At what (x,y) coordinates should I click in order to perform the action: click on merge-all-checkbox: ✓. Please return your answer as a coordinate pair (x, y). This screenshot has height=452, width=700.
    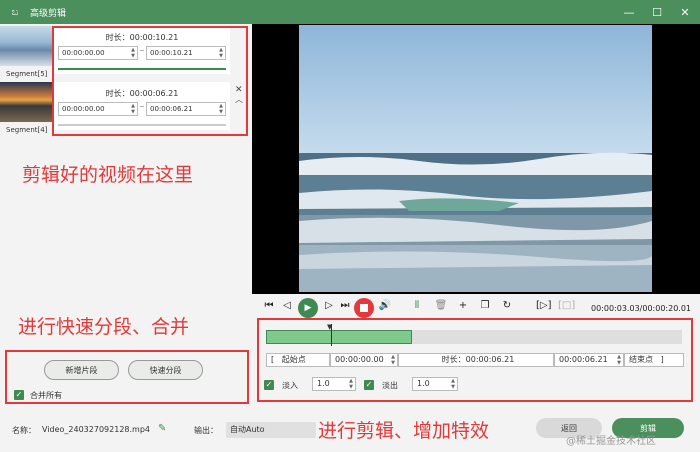
    Looking at the image, I should click on (19, 395).